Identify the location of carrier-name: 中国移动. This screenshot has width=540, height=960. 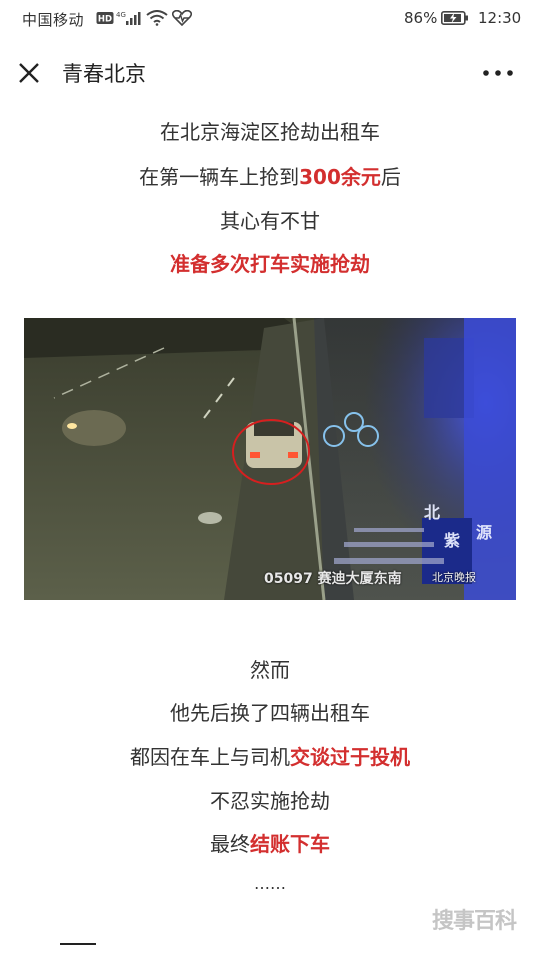
(53, 20).